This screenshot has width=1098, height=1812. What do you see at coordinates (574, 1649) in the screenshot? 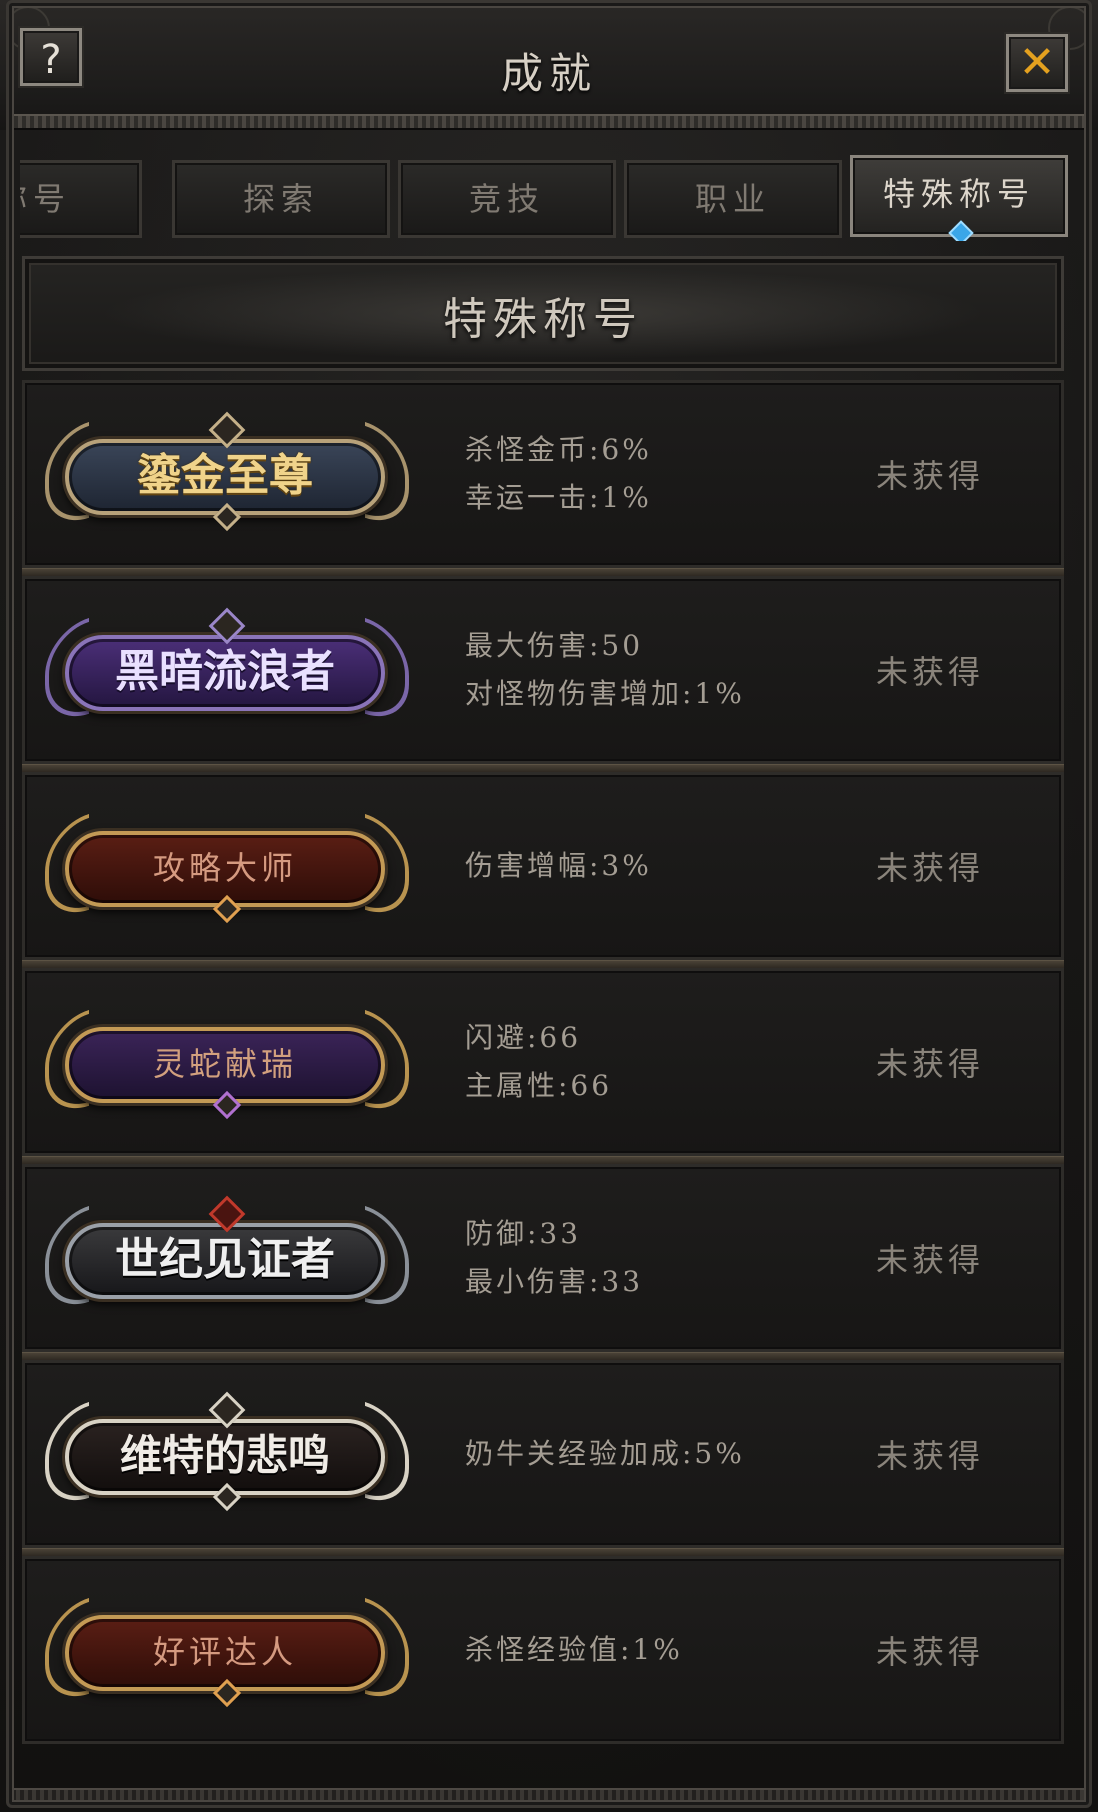
I see `attribute-line: 杀怪经验值:1%` at bounding box center [574, 1649].